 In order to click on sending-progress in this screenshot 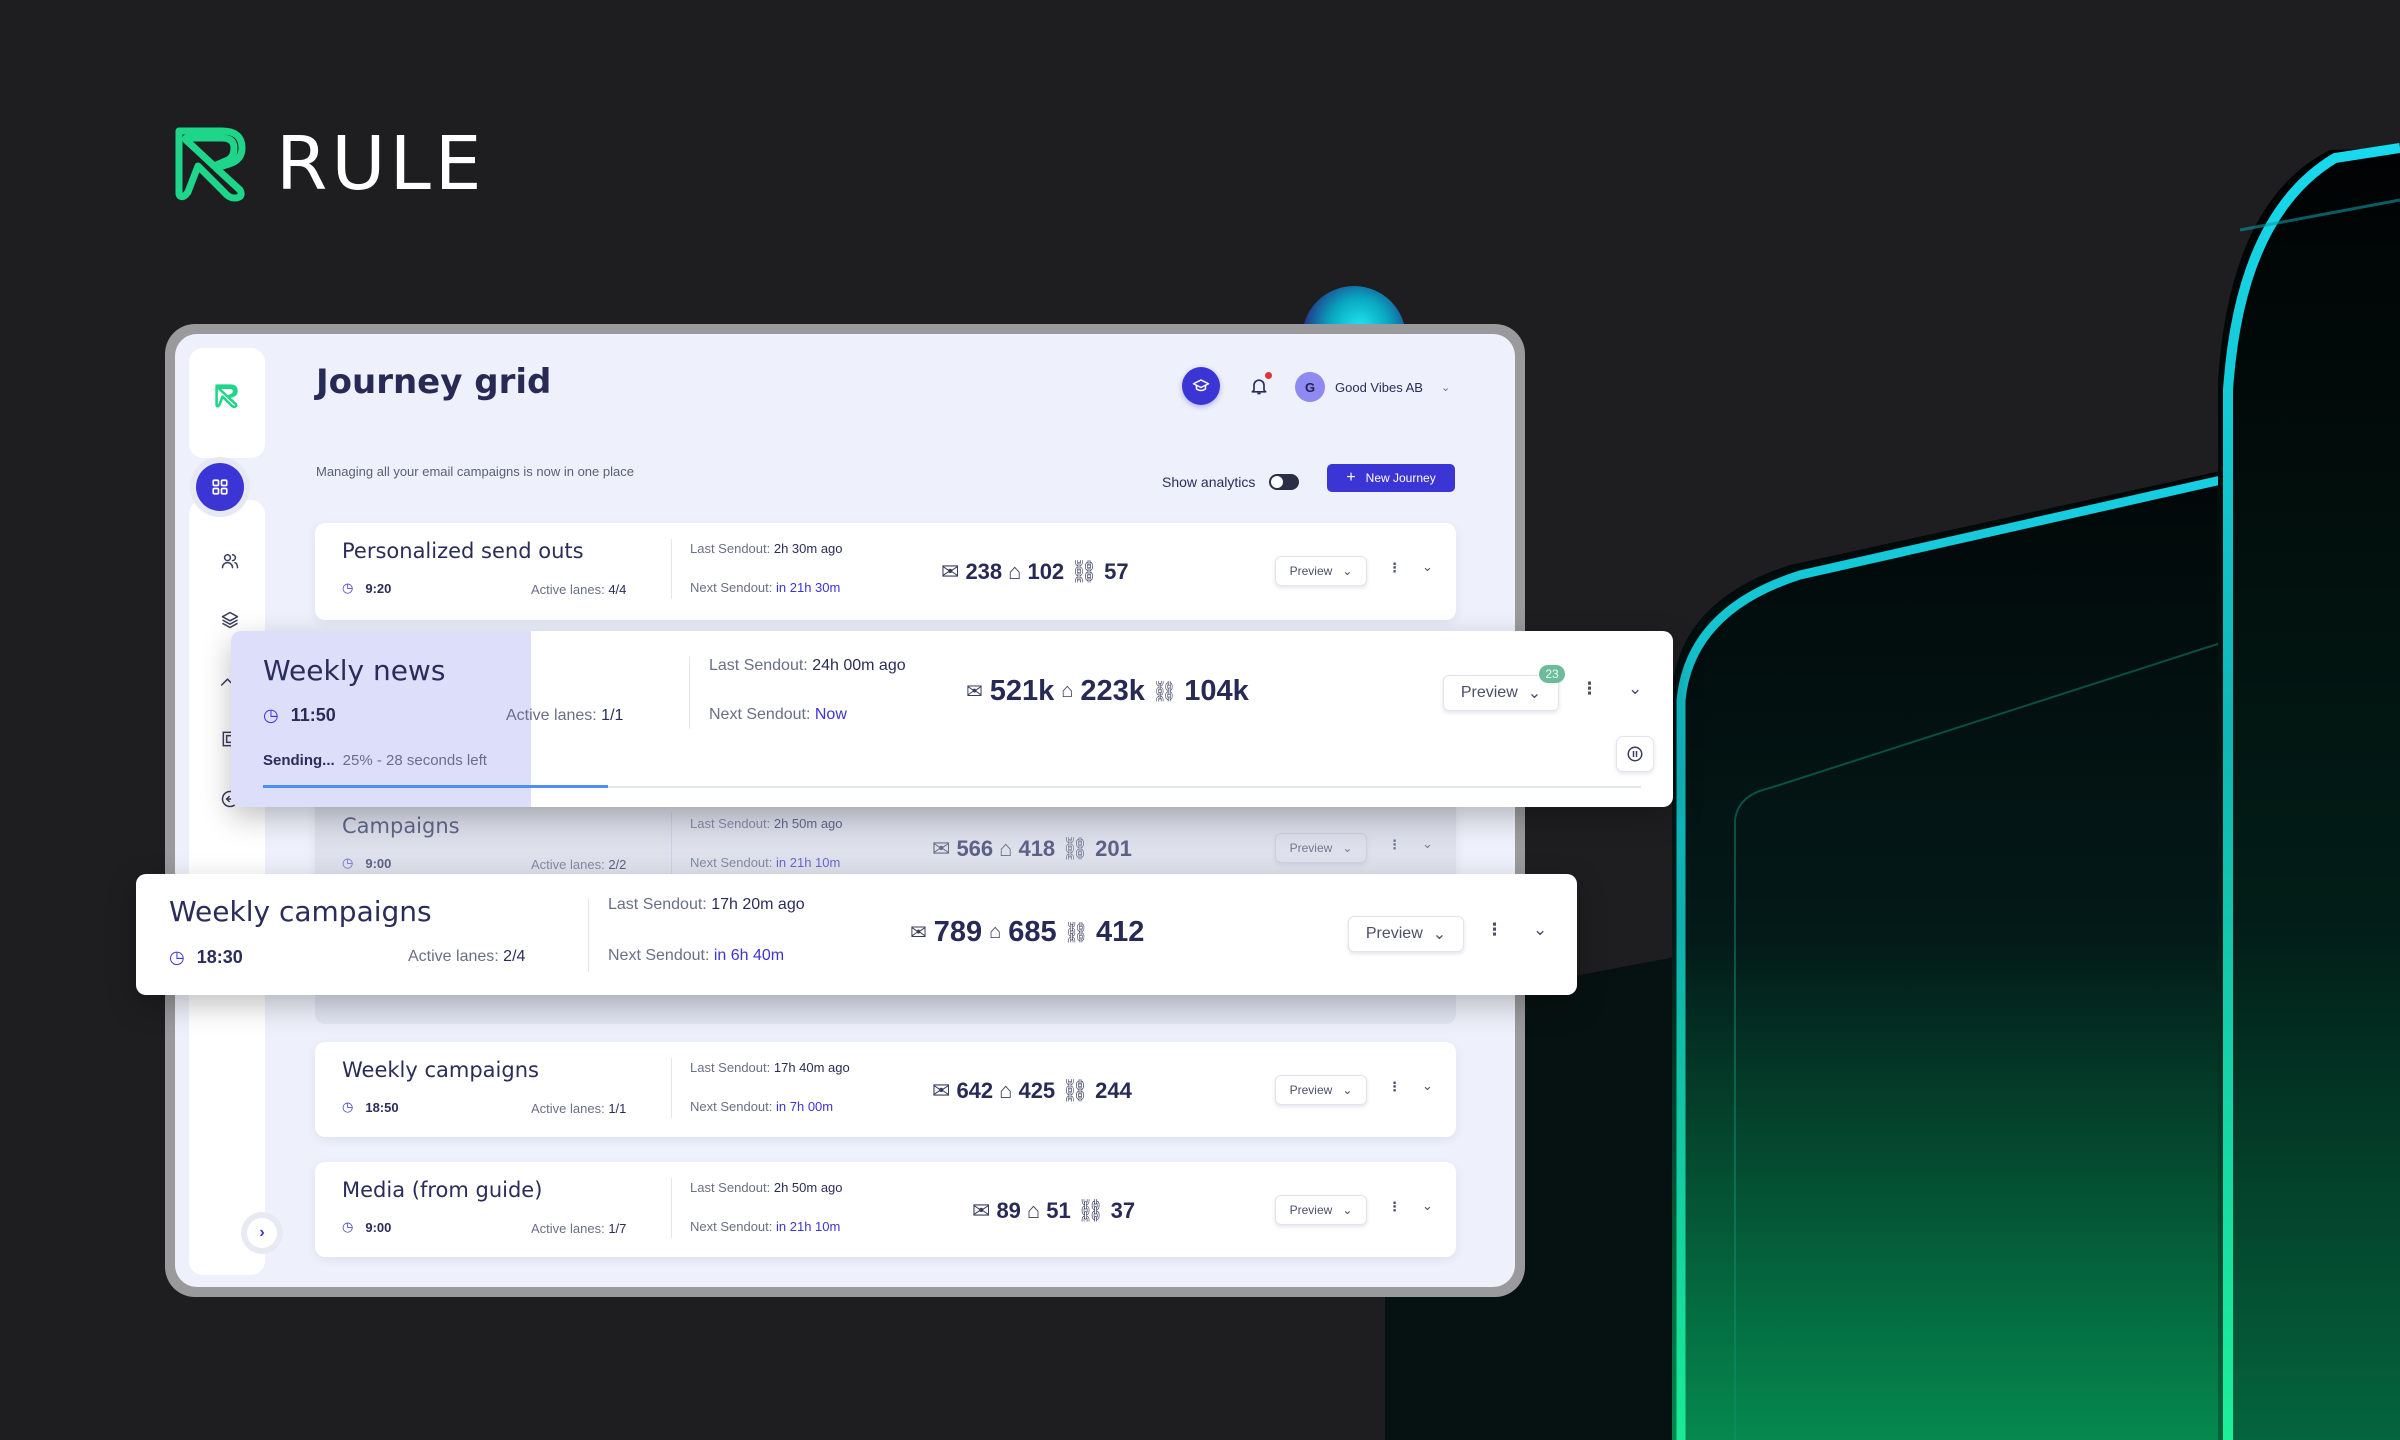, I will do `click(952, 786)`.